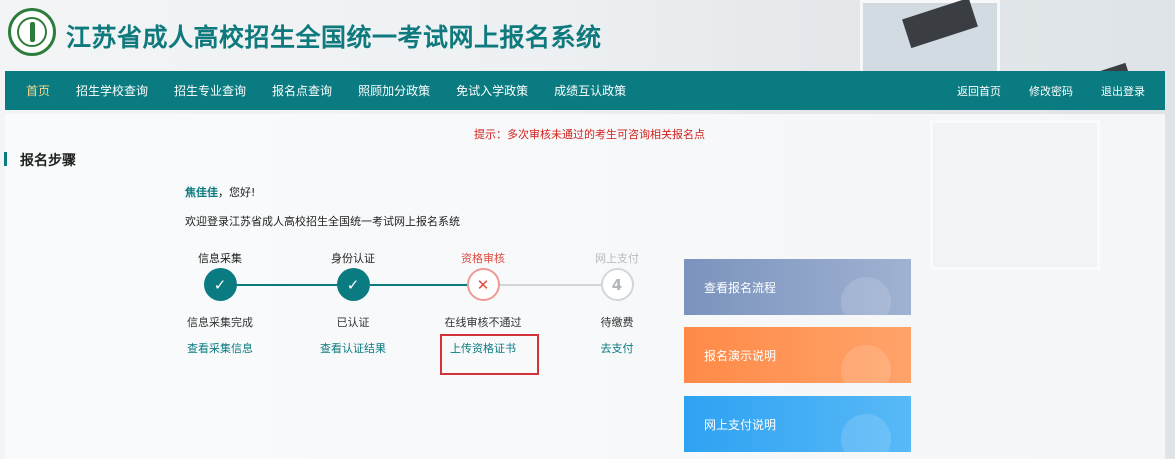 The height and width of the screenshot is (459, 1175). What do you see at coordinates (220, 303) in the screenshot?
I see `step-info-collection: 信息采集 ✓ 信息采集完成 查看采集信息` at bounding box center [220, 303].